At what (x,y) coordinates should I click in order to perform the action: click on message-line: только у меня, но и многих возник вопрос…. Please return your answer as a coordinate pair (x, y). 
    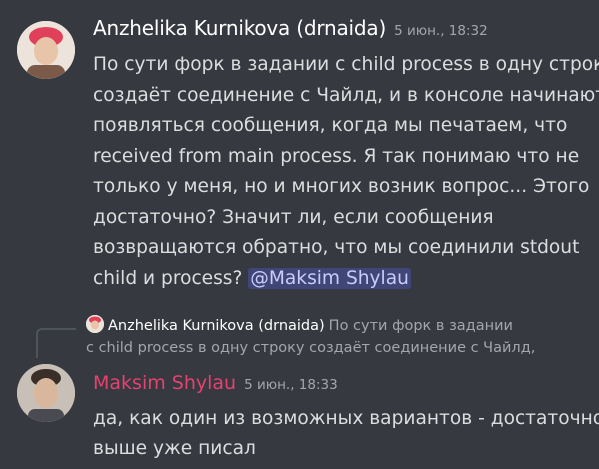
    Looking at the image, I should click on (341, 186).